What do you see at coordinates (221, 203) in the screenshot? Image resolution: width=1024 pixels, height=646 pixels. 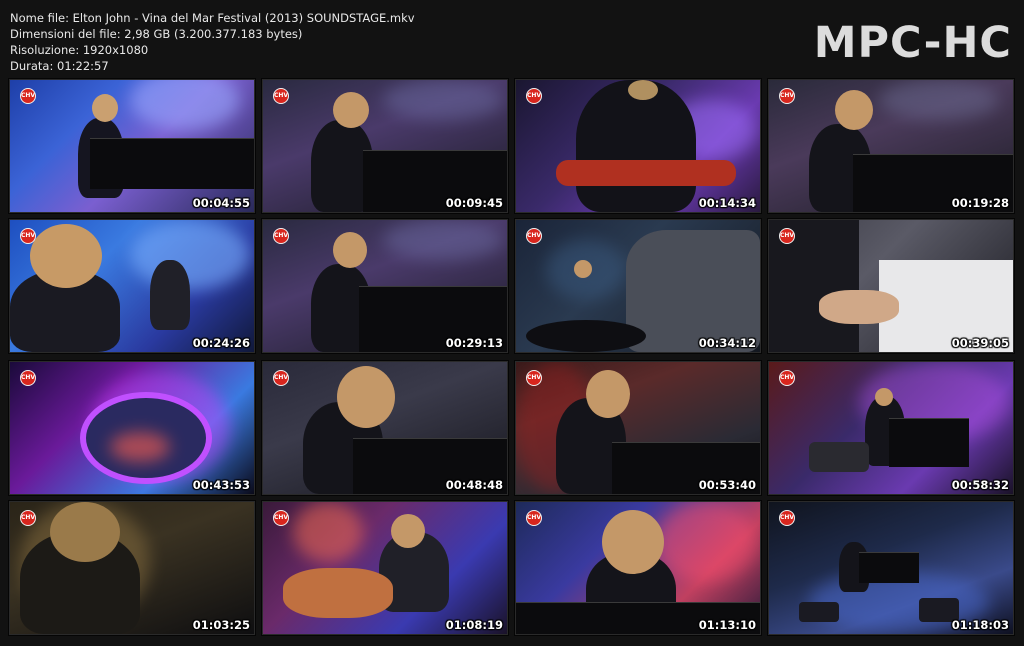 I see `thumbnail-timestamp: 00:04:55` at bounding box center [221, 203].